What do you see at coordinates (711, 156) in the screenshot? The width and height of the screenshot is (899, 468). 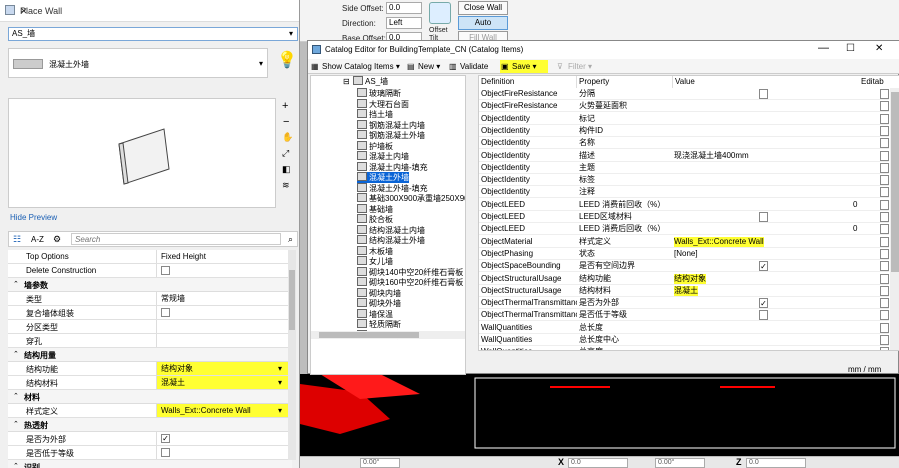 I see `value-cell: 现浇混凝土墙400mm` at bounding box center [711, 156].